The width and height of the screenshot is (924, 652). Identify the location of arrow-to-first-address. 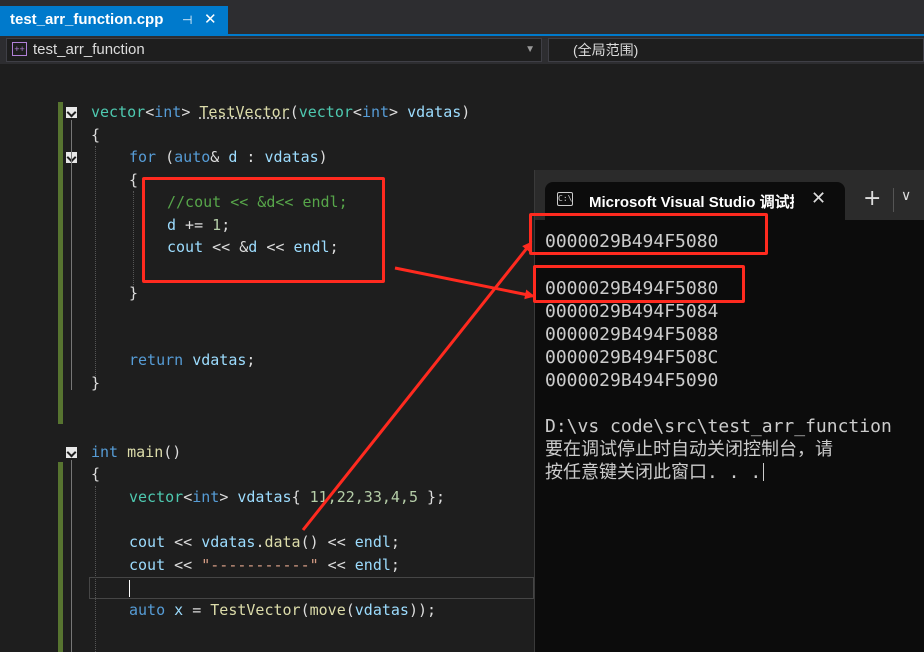
(417, 386).